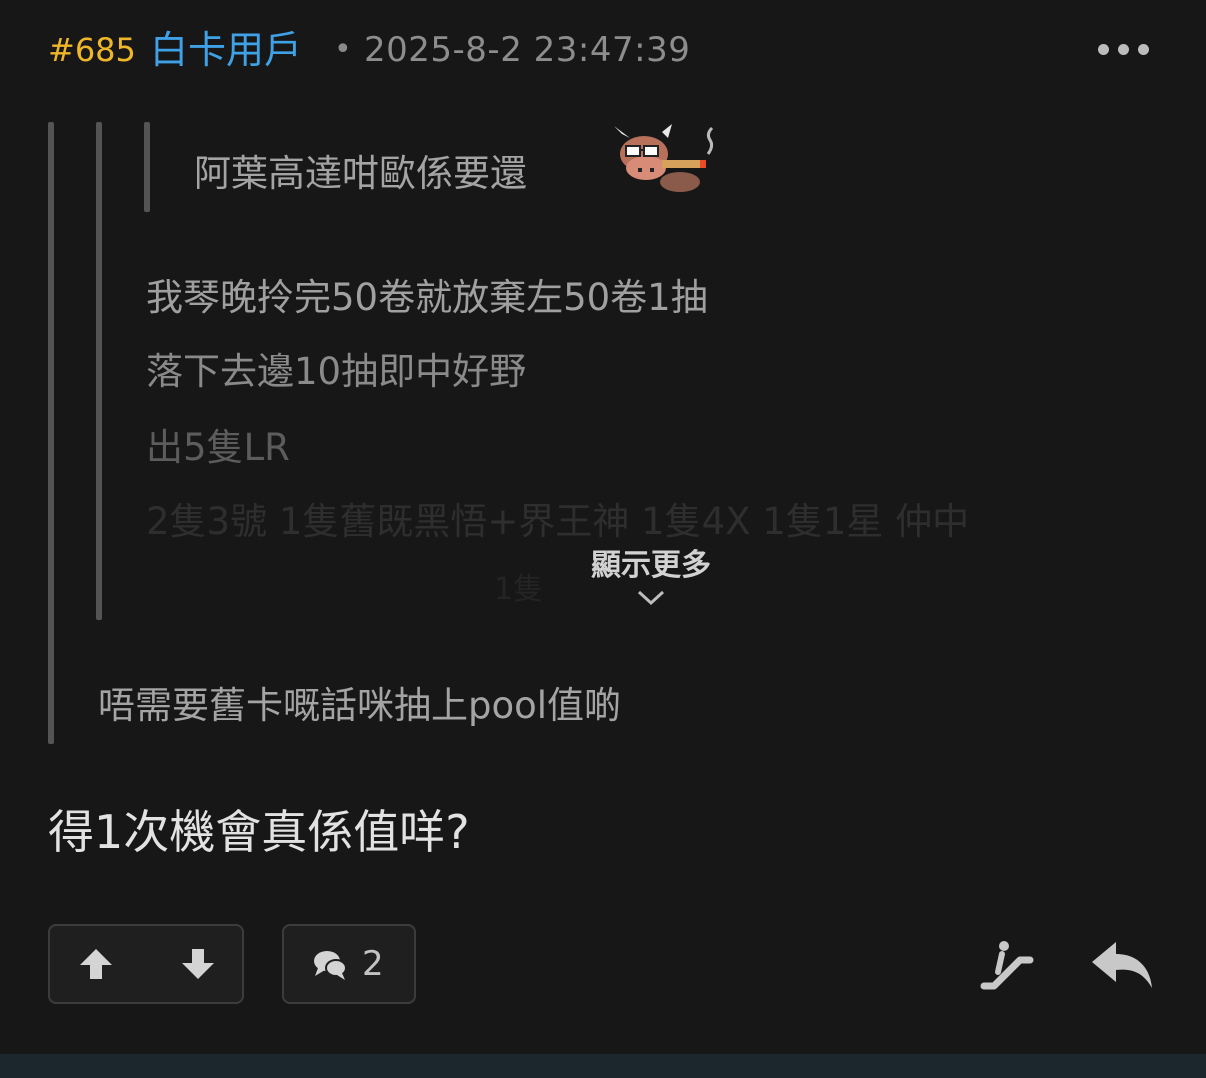 Image resolution: width=1206 pixels, height=1078 pixels. I want to click on quote-level-2-line: 我琴晚拎完50卷就放棄左50卷1抽, so click(427, 297).